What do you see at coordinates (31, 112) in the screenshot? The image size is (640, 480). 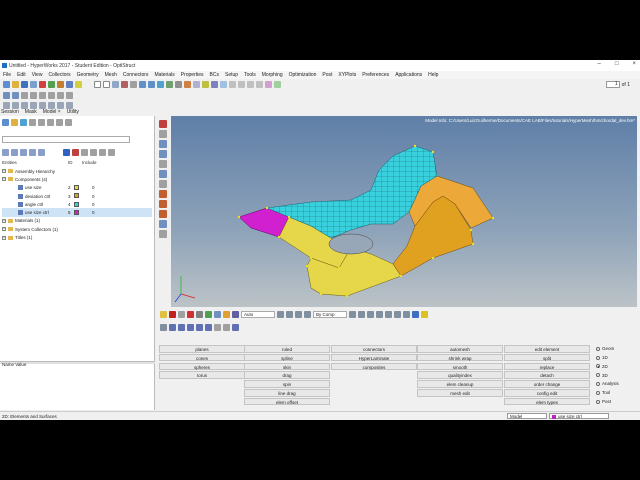 I see `tab-mask: Mask` at bounding box center [31, 112].